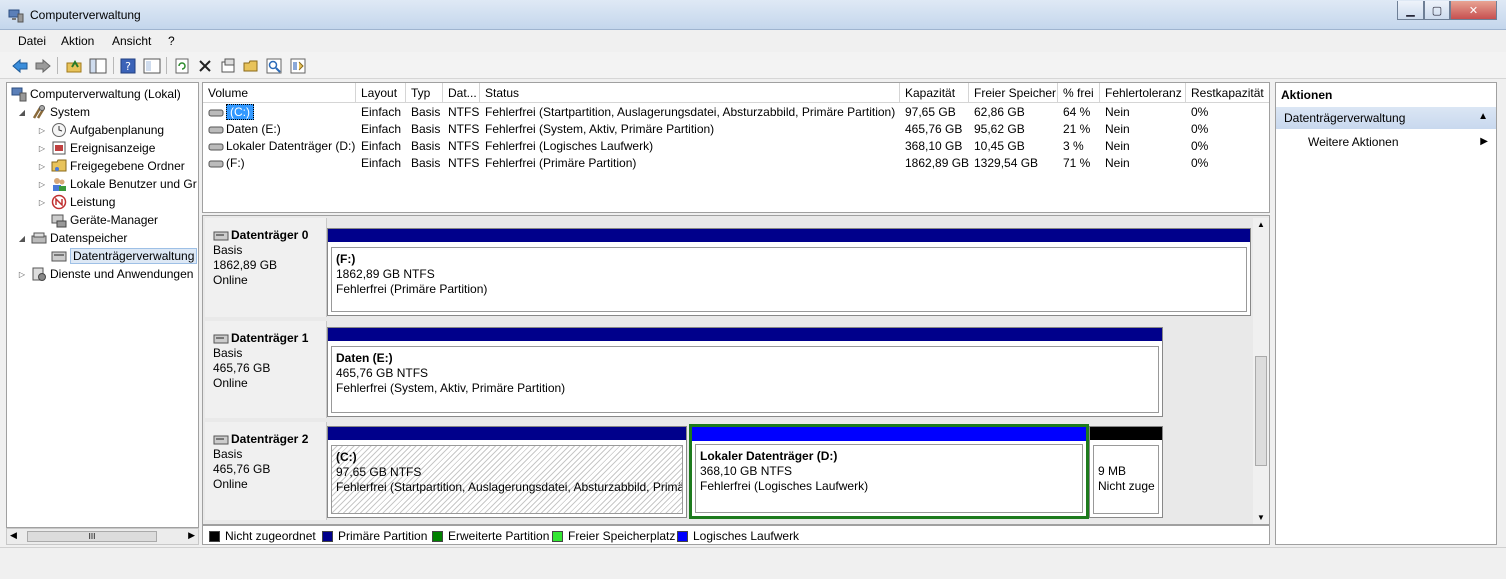  Describe the element at coordinates (96, 148) in the screenshot. I see `tree-item-ereignisanzeige: ▷ Ereignisanzeige` at that location.